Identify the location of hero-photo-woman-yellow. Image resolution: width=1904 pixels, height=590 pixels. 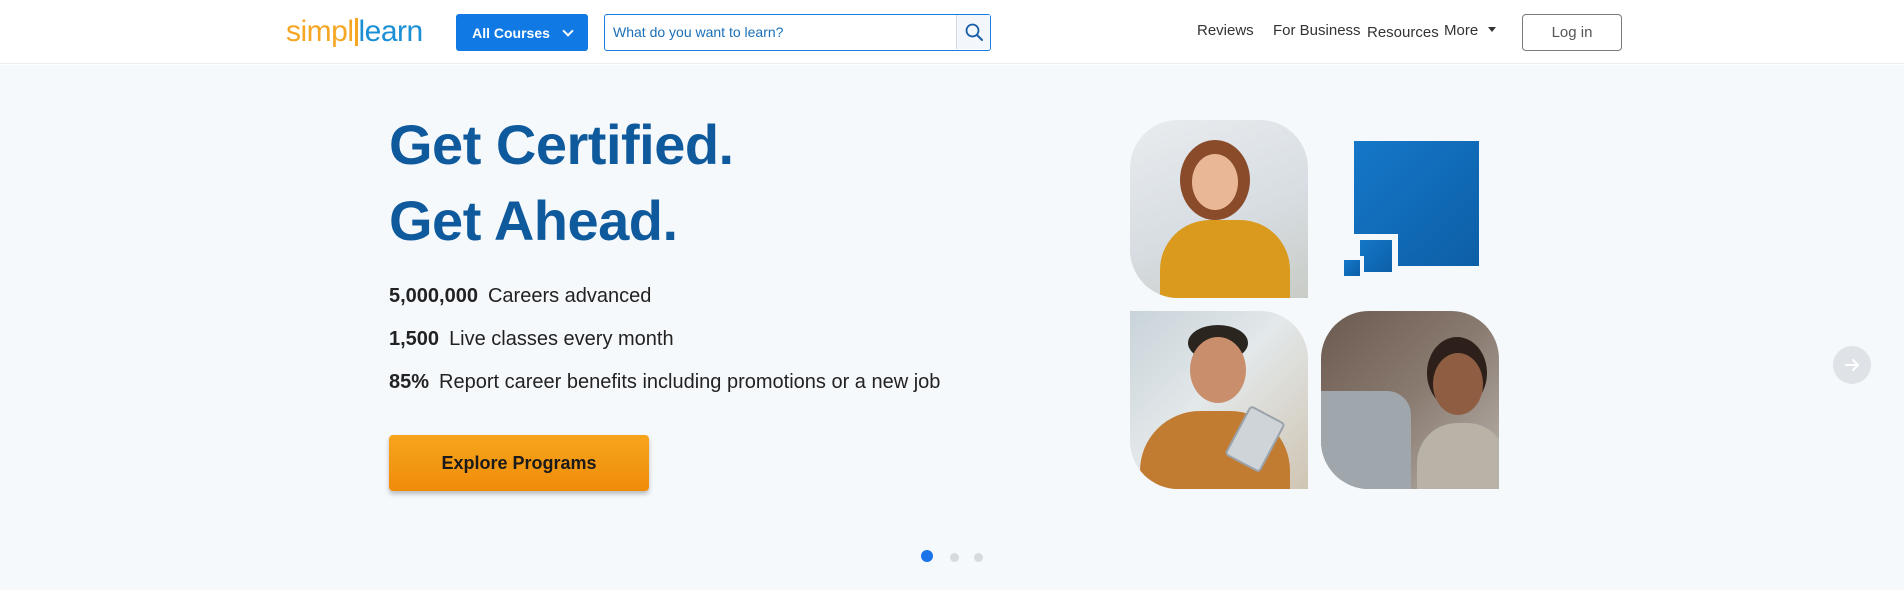
(1219, 209).